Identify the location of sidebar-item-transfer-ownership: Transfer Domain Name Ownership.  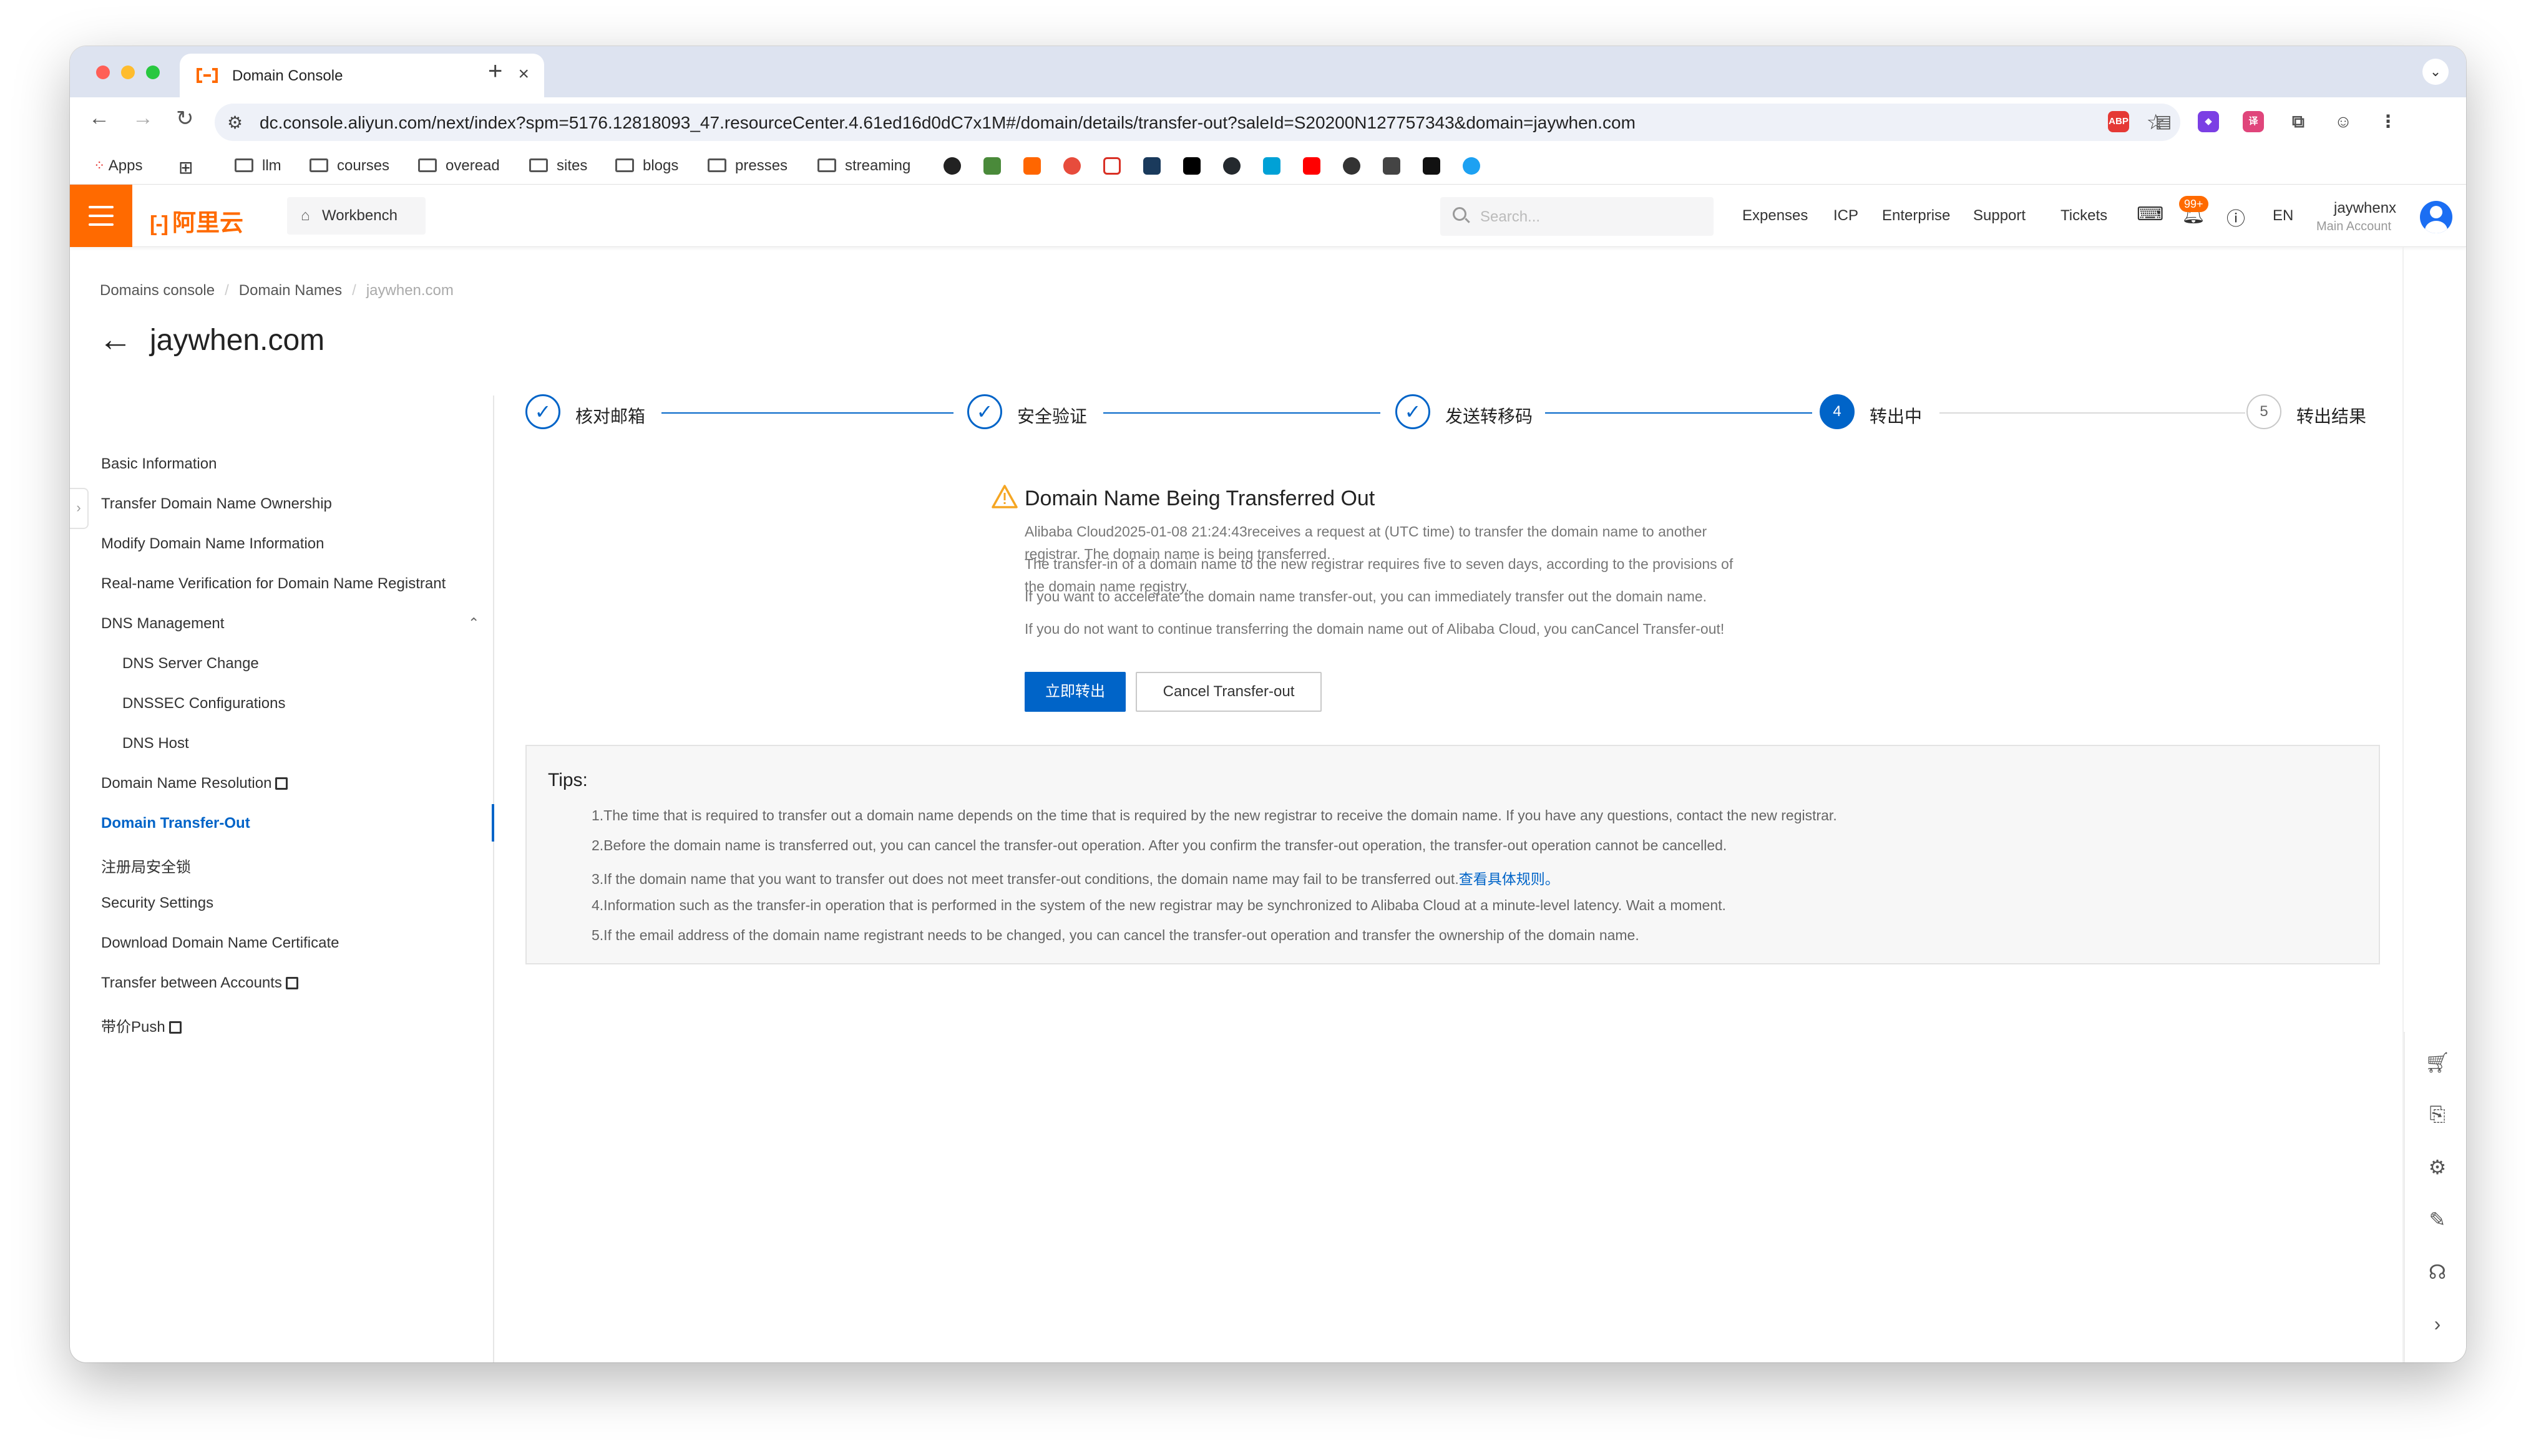
(216, 504).